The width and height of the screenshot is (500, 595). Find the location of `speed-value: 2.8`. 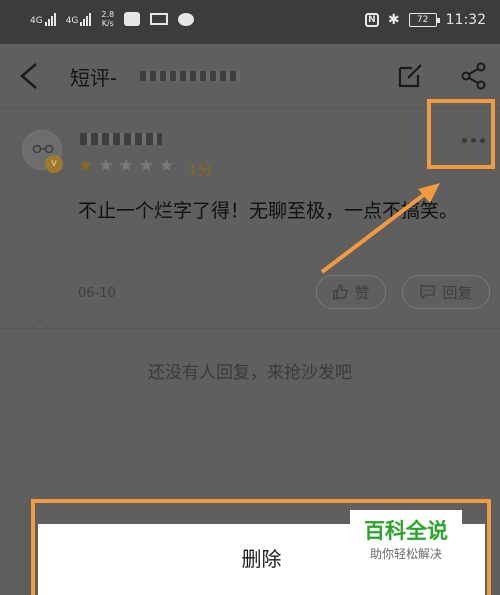

speed-value: 2.8 is located at coordinates (108, 14).